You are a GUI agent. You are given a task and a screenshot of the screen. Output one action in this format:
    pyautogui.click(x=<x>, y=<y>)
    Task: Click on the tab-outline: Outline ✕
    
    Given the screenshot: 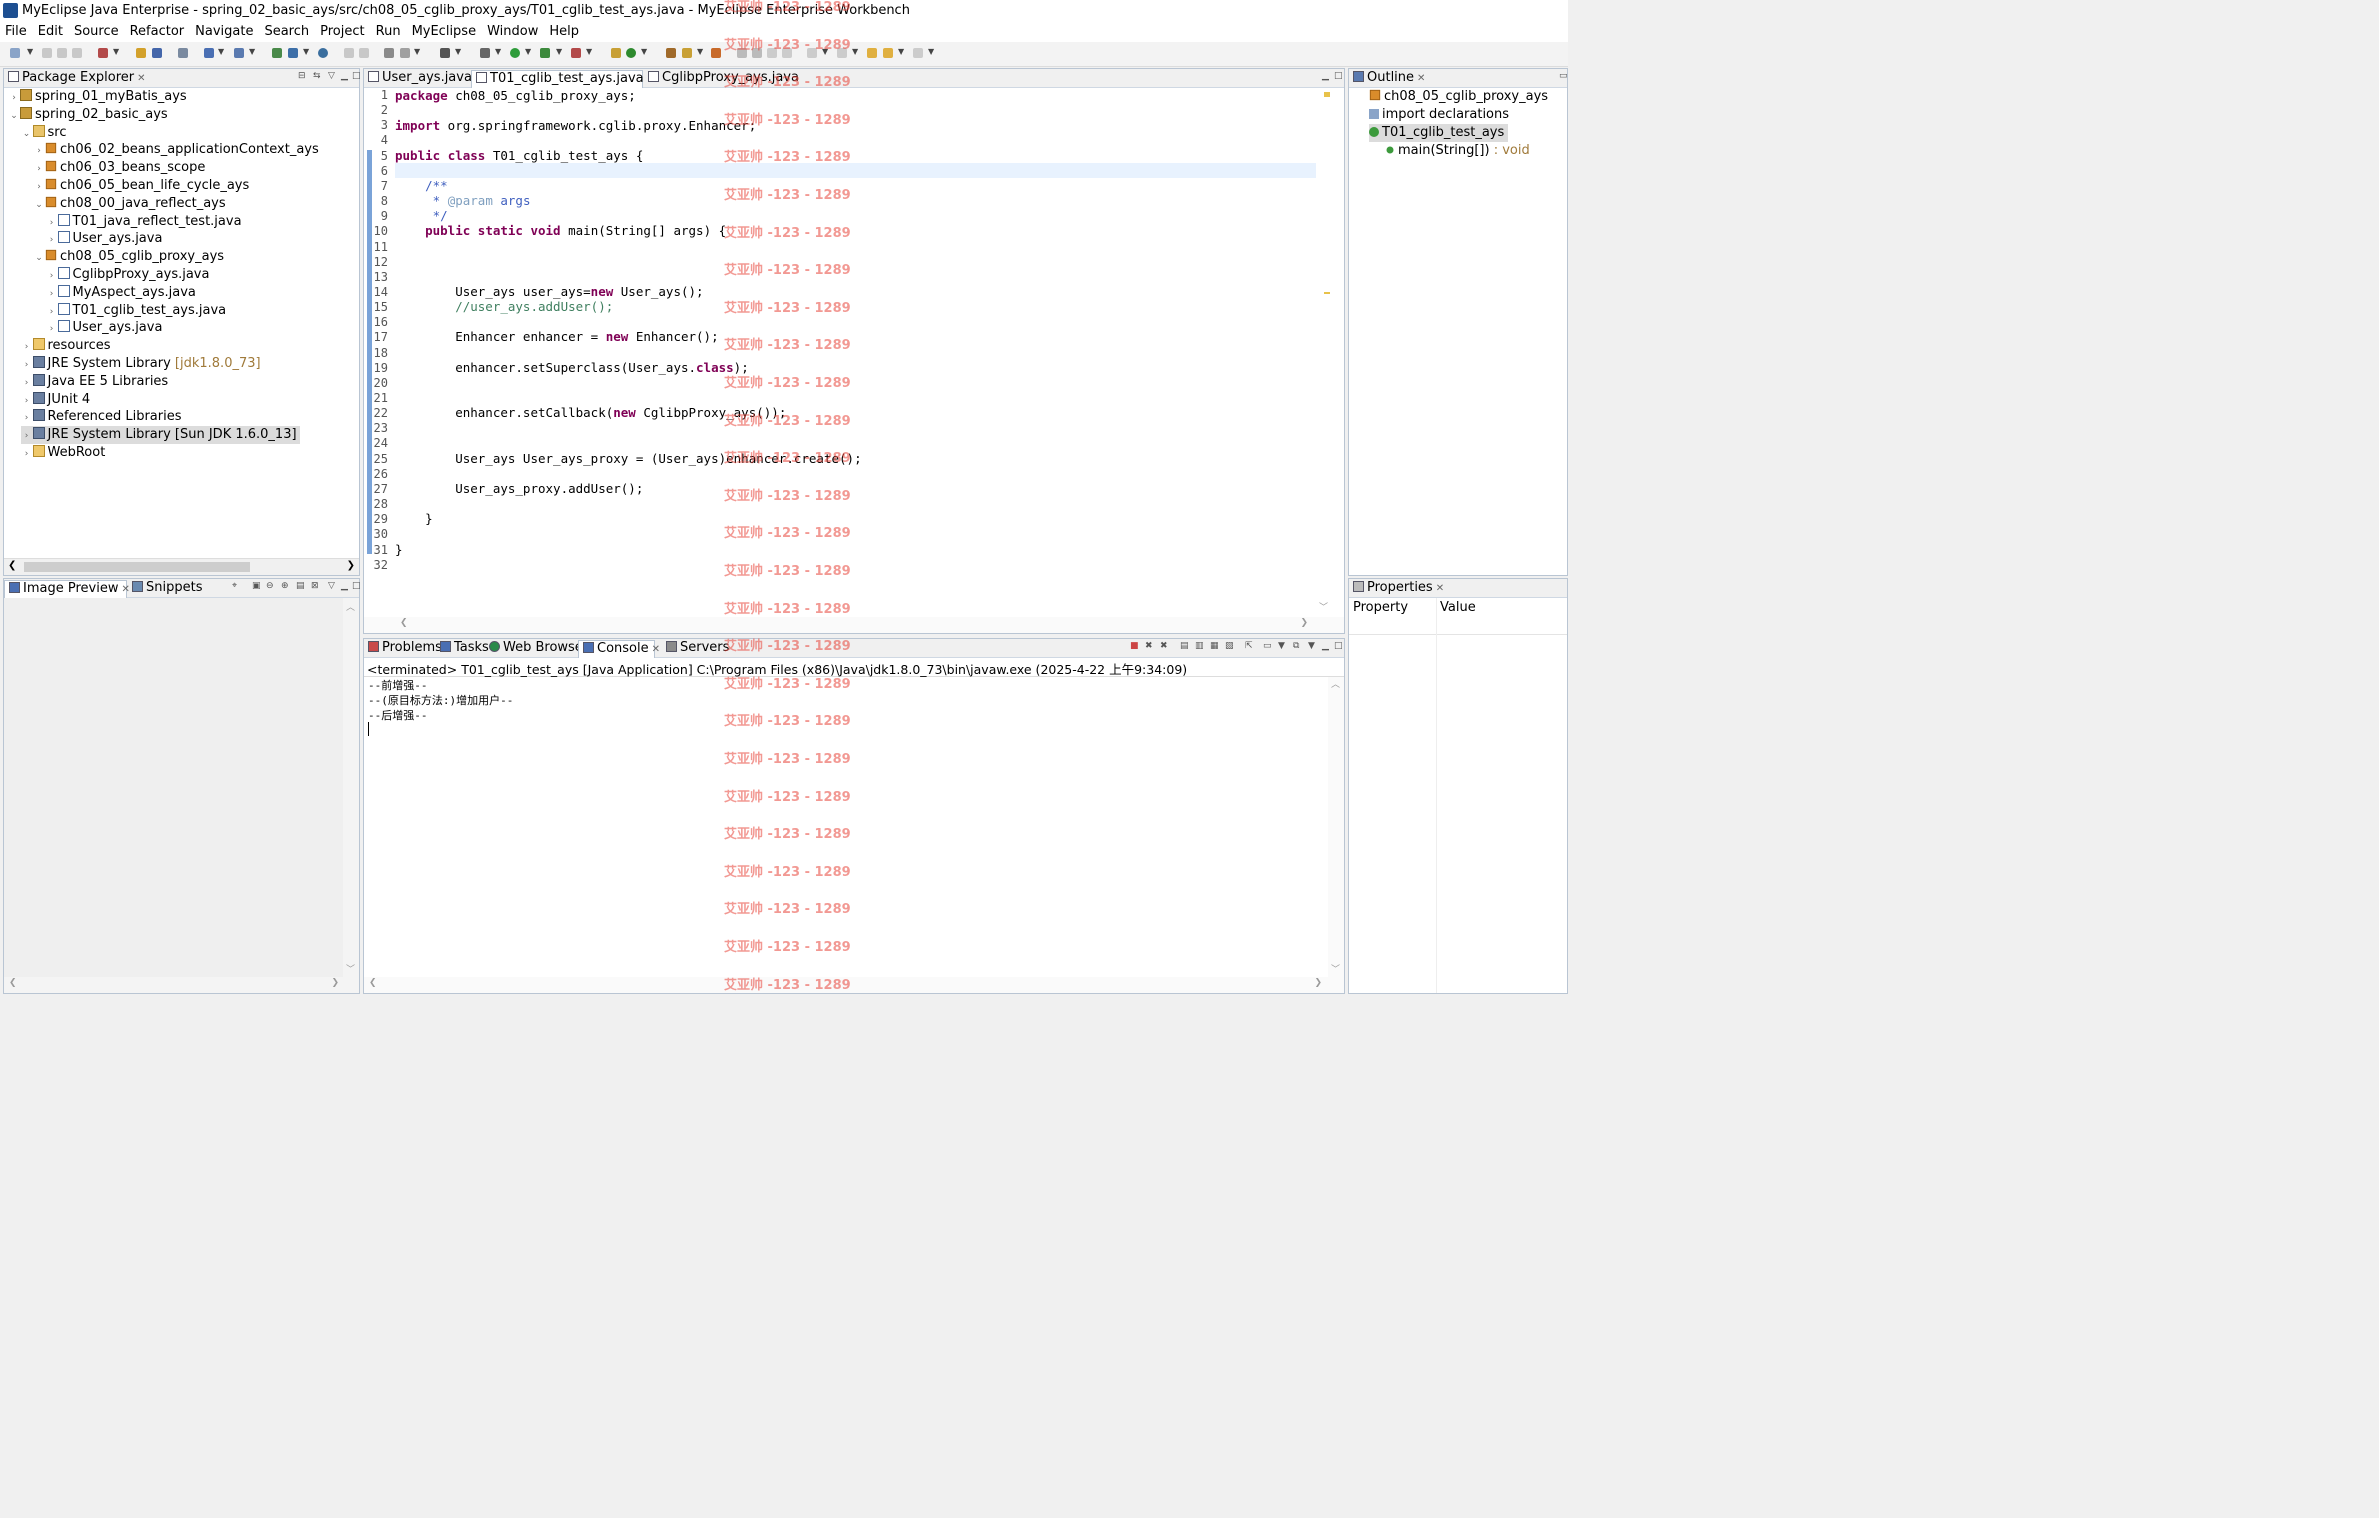 What is the action you would take?
    pyautogui.click(x=1387, y=78)
    